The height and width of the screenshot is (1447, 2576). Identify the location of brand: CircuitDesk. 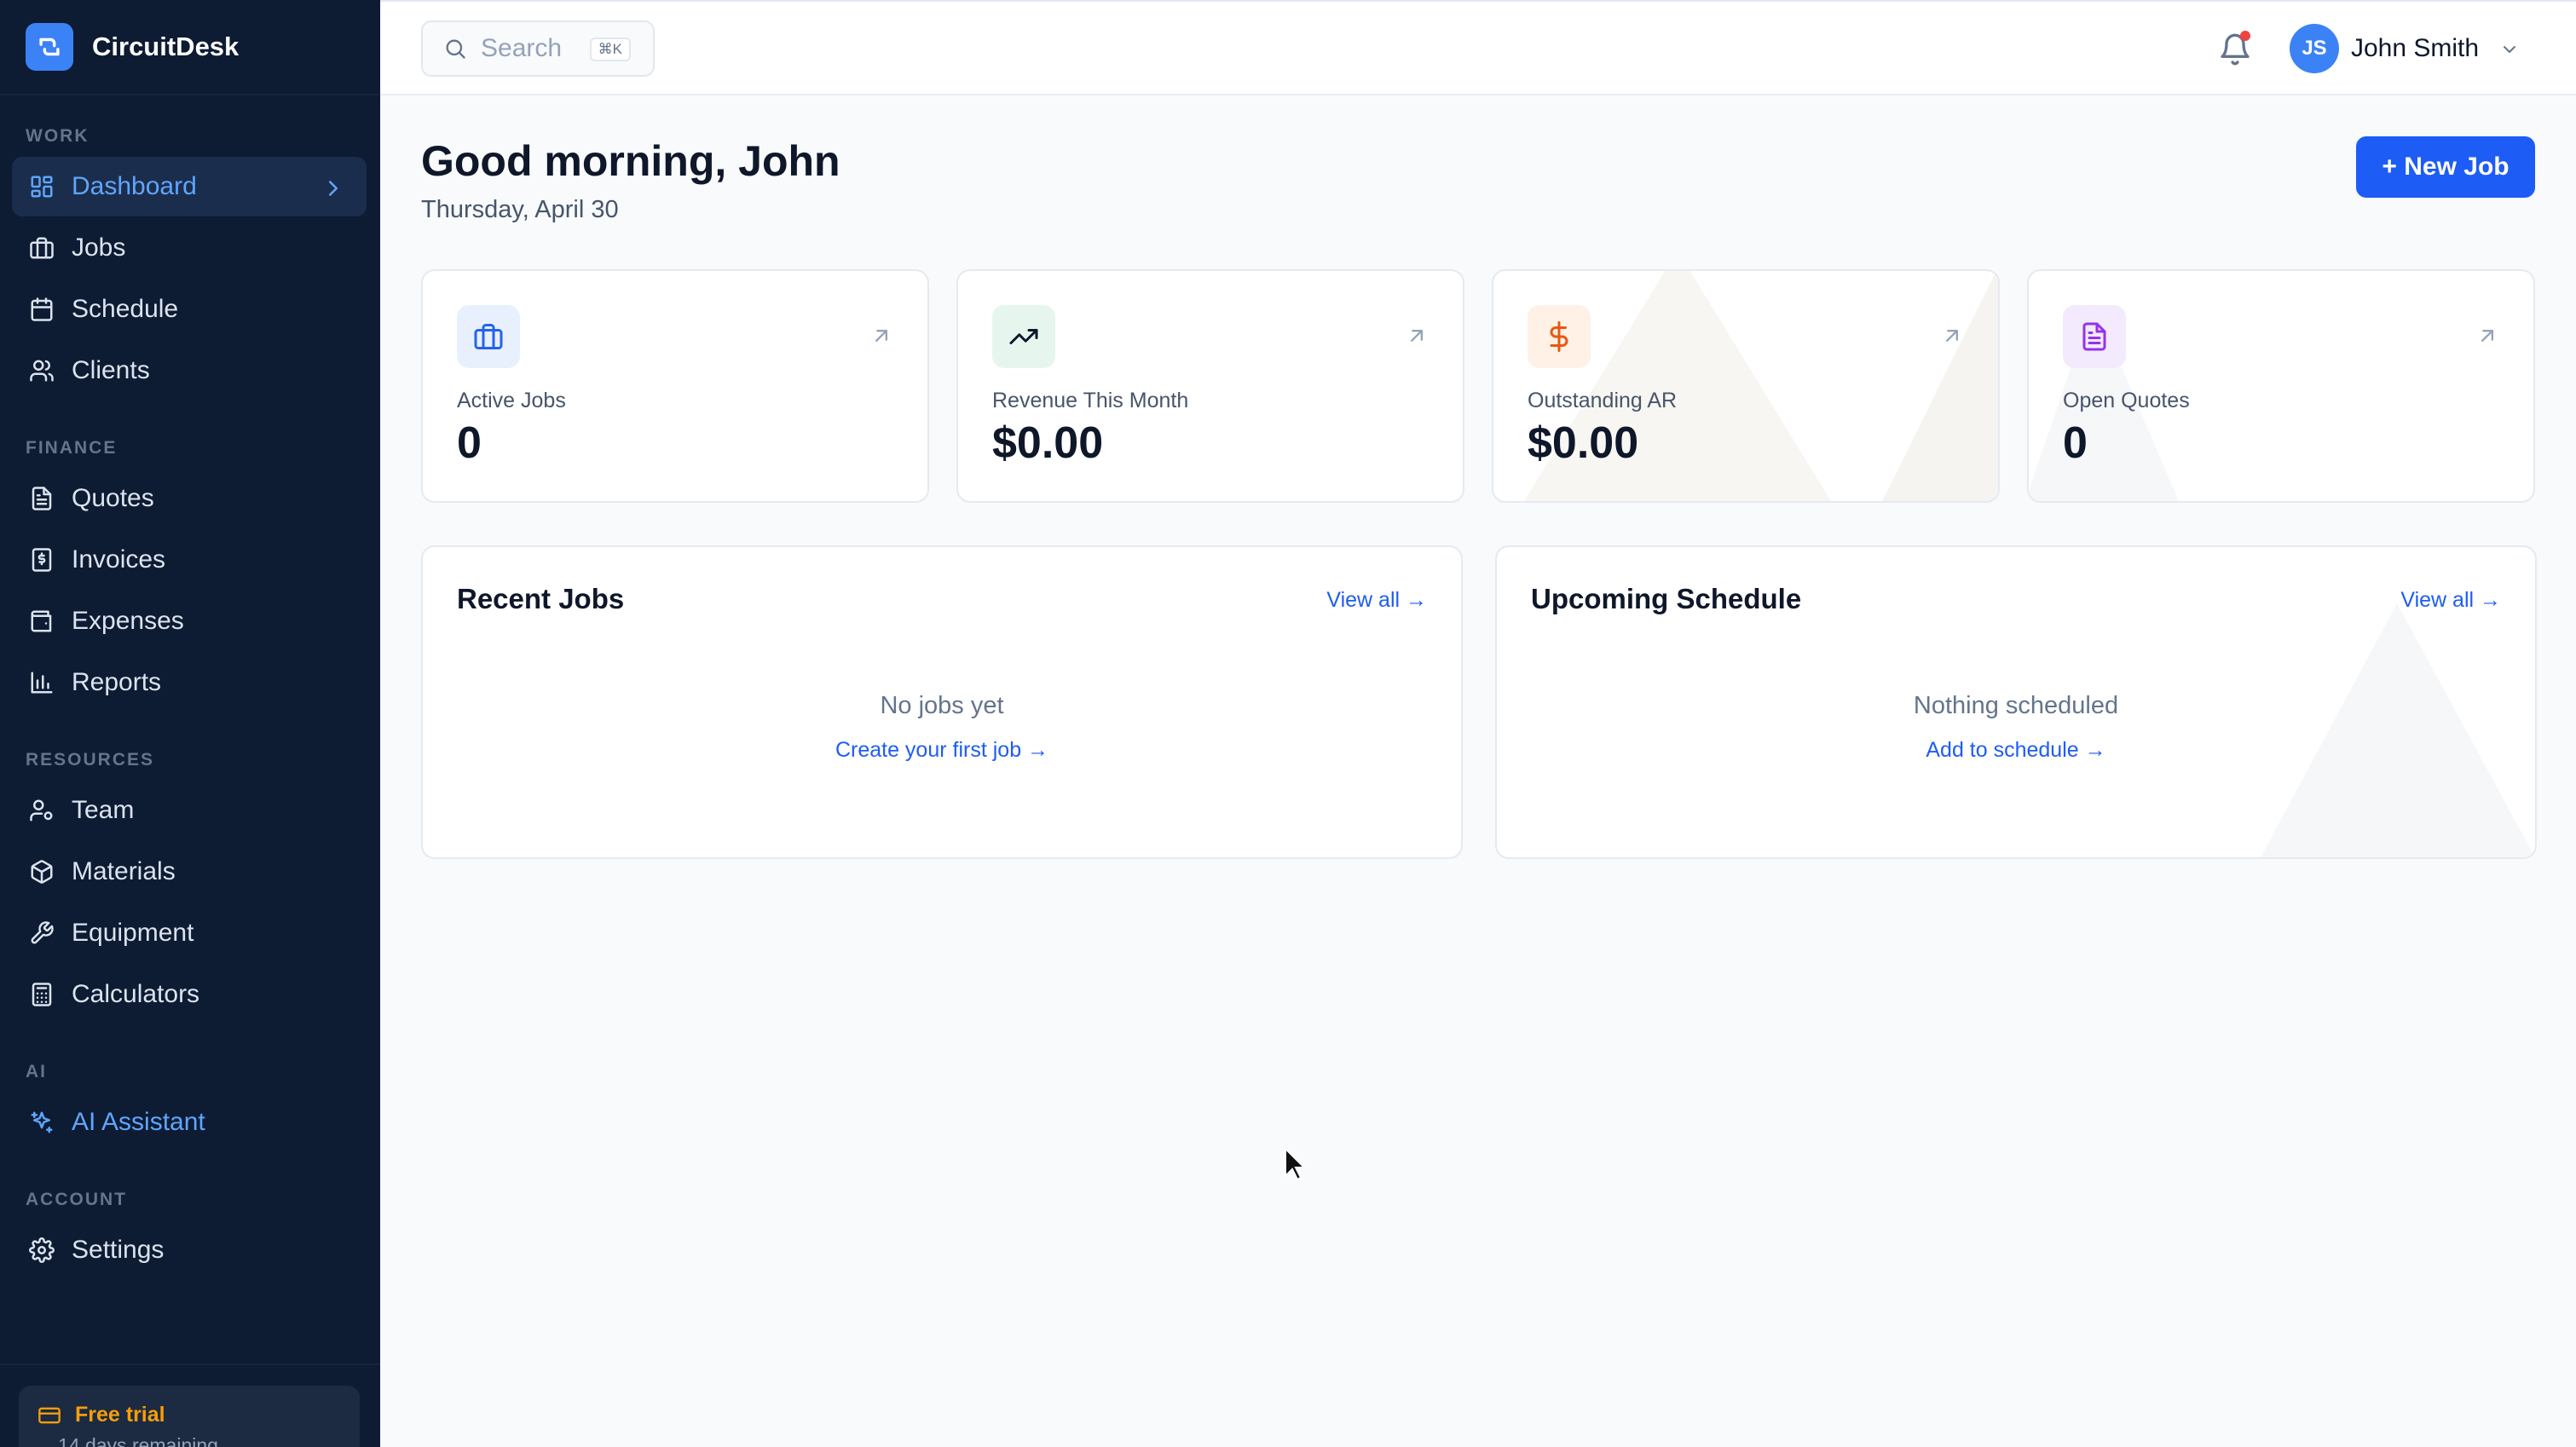
(132, 47).